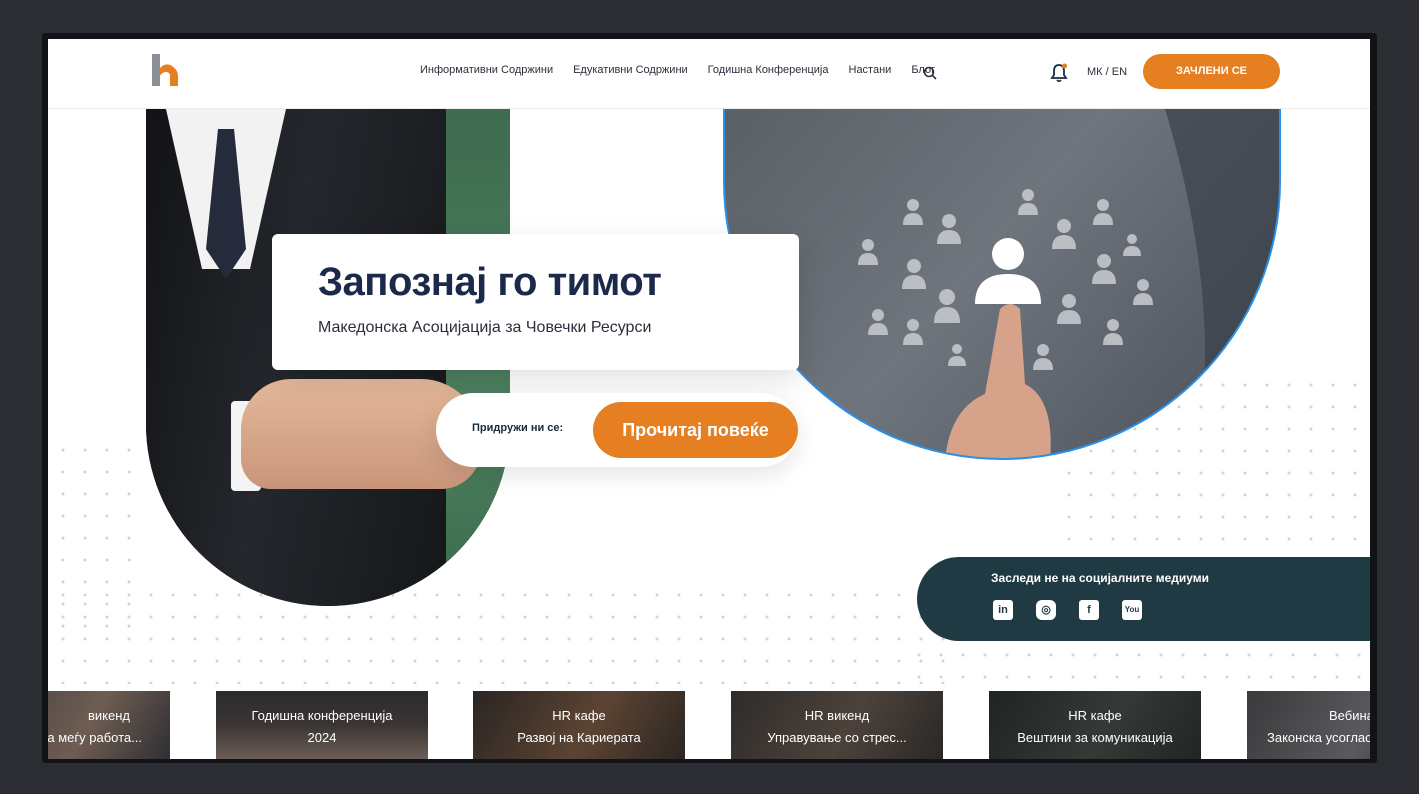 The image size is (1419, 794). What do you see at coordinates (870, 70) in the screenshot?
I see `nav-events: Настани` at bounding box center [870, 70].